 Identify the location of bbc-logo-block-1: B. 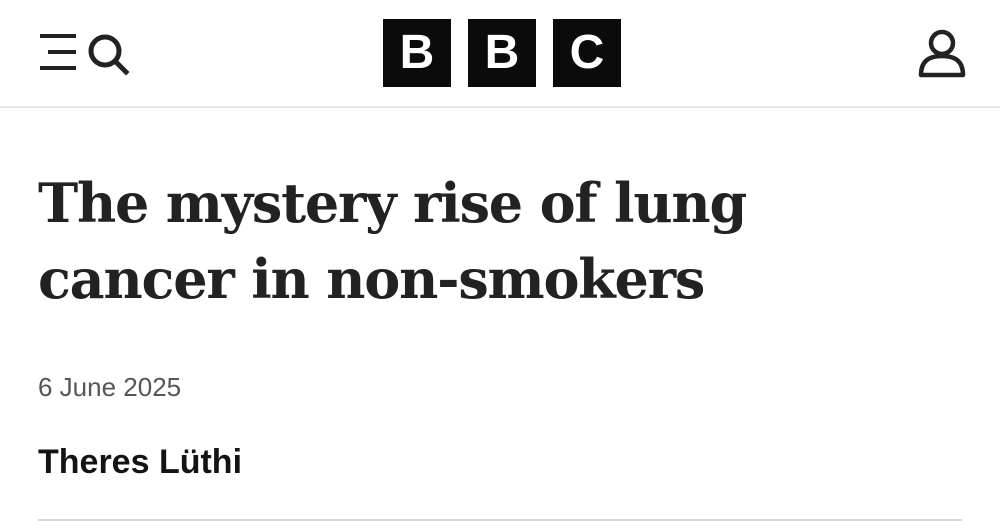
(417, 53).